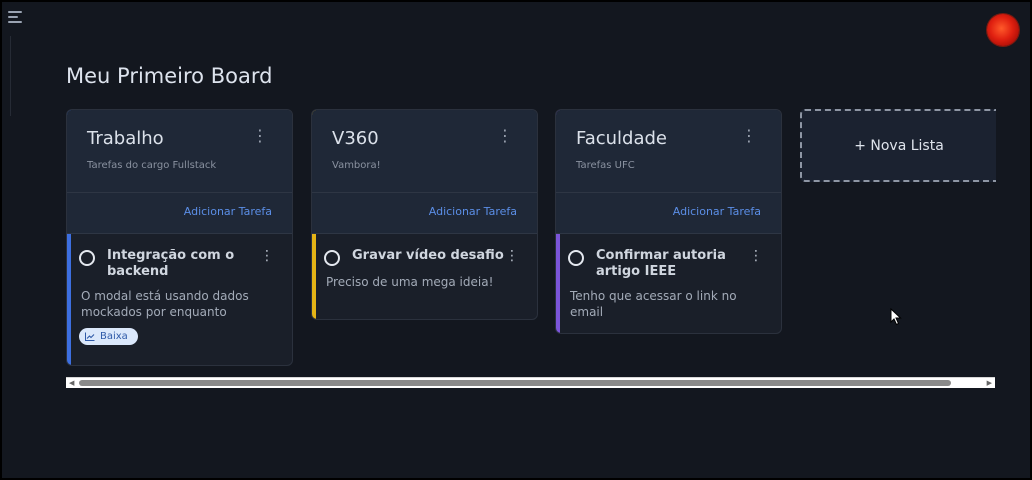  What do you see at coordinates (410, 282) in the screenshot?
I see `task-description: Preciso de uma mega ideia!` at bounding box center [410, 282].